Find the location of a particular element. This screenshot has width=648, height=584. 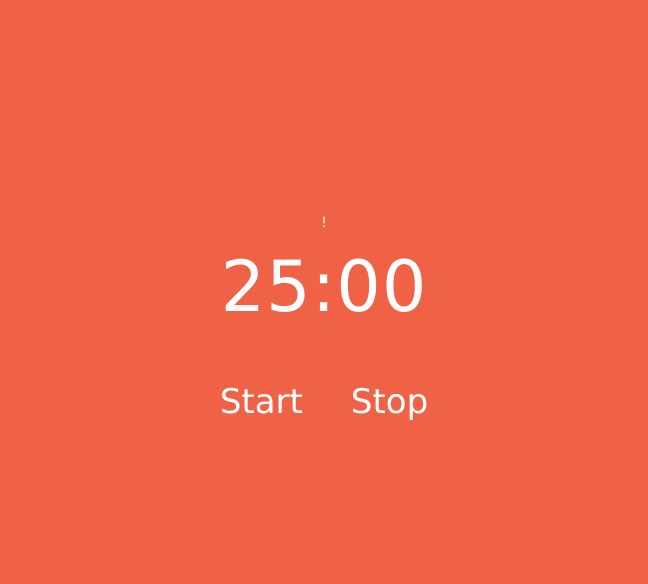

timer-controls: Start Stop is located at coordinates (324, 402).